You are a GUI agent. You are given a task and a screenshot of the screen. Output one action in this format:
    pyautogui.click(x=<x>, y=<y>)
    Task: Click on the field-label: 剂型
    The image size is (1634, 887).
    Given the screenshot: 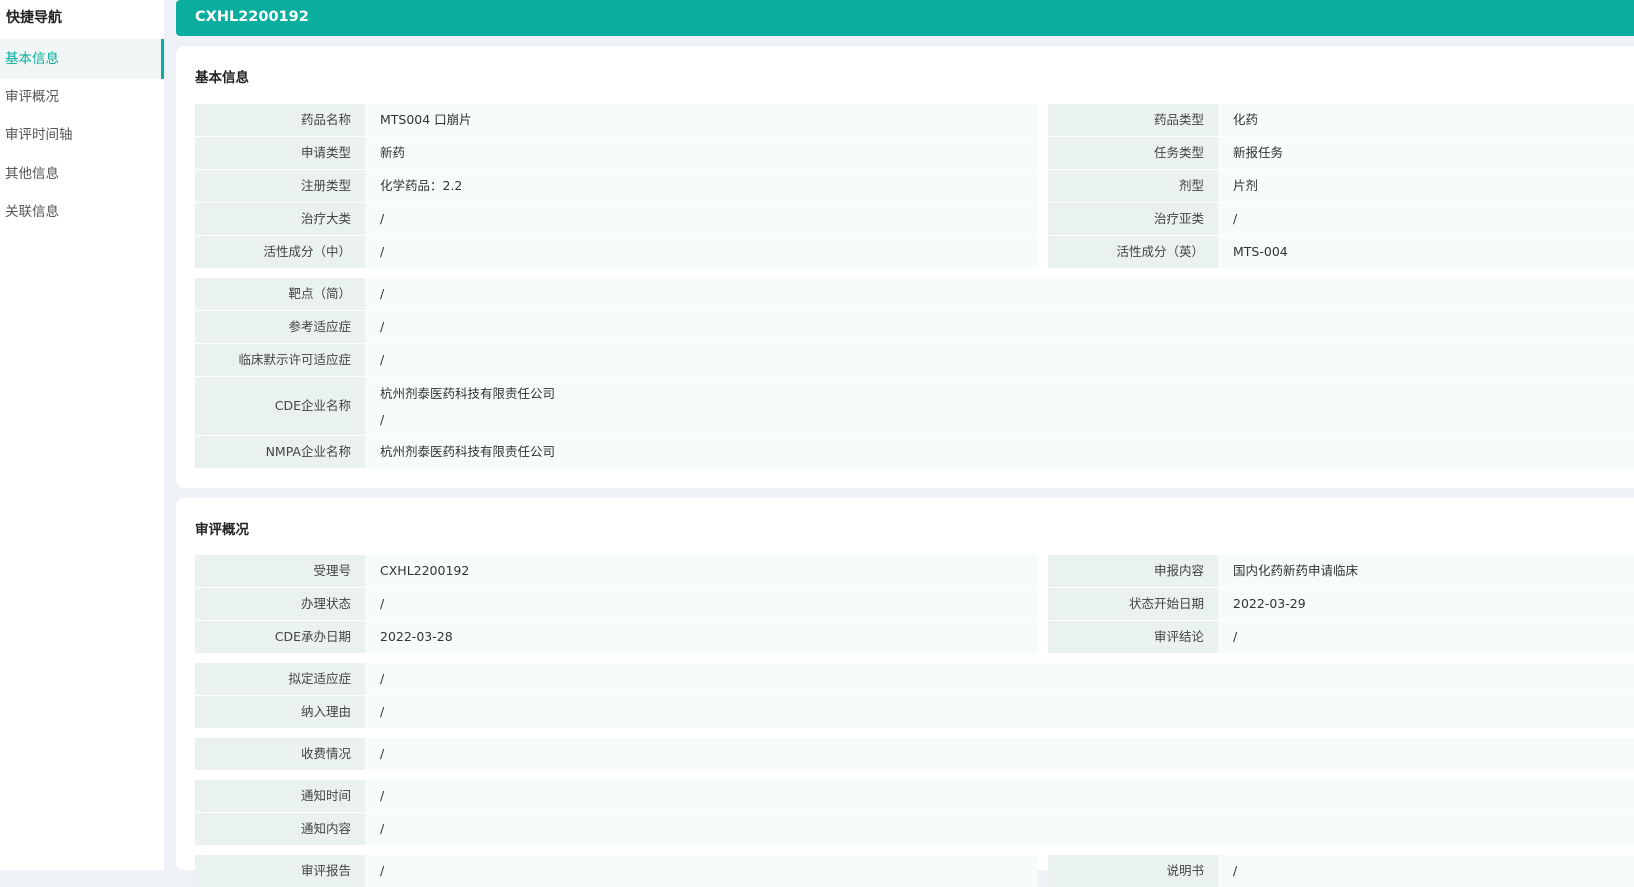 What is the action you would take?
    pyautogui.click(x=1133, y=186)
    